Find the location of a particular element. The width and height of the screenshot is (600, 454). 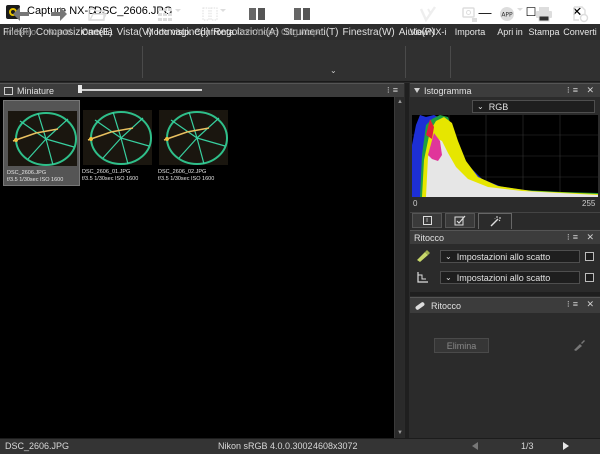

adjust-panel-header: Ritocco ⁝≡ ✕ is located at coordinates (505, 237).